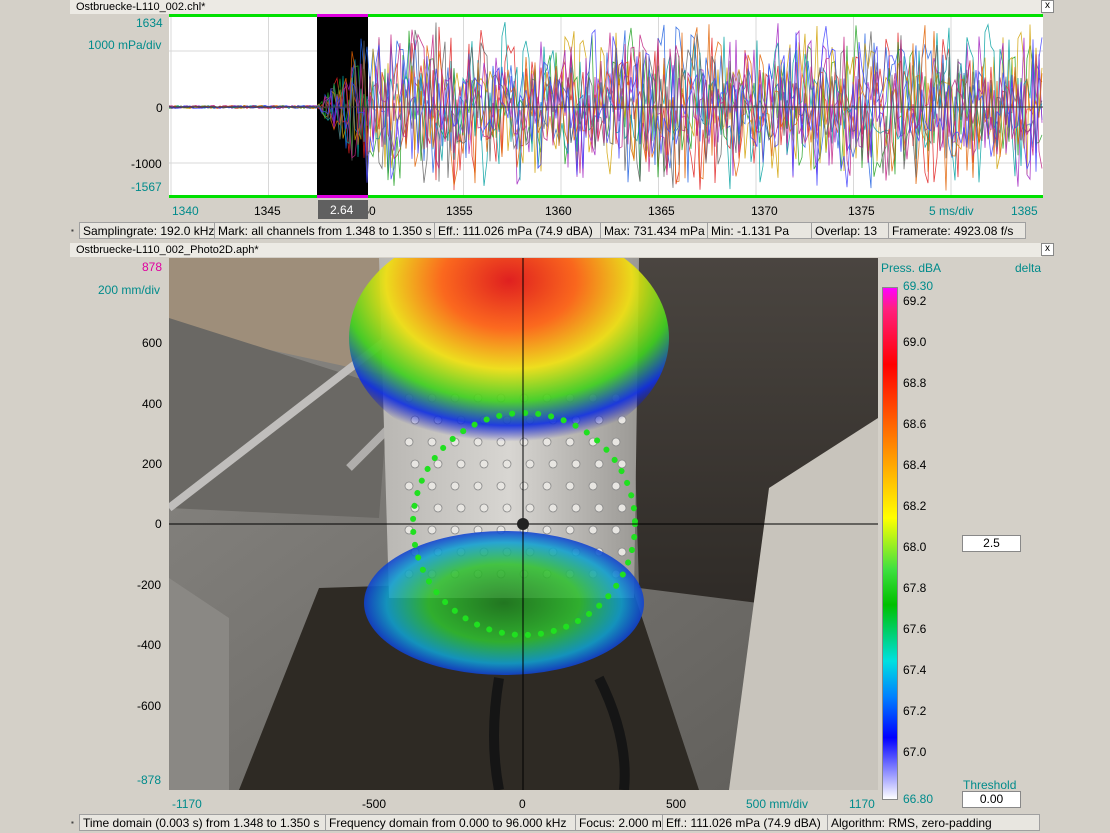  What do you see at coordinates (991, 543) in the screenshot?
I see `delta-input: 2.5` at bounding box center [991, 543].